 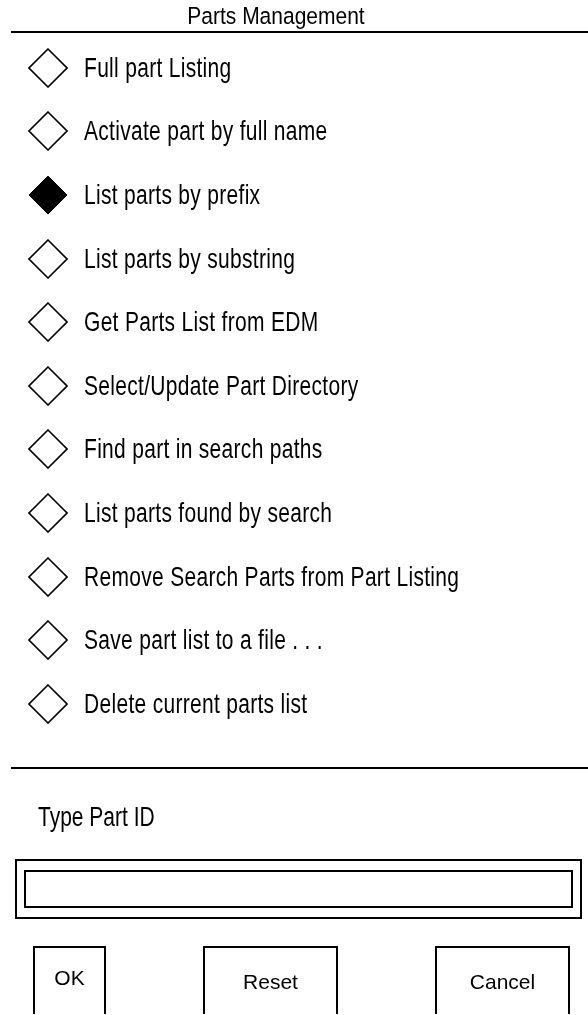 I want to click on option-label: Delete current parts list, so click(x=196, y=704).